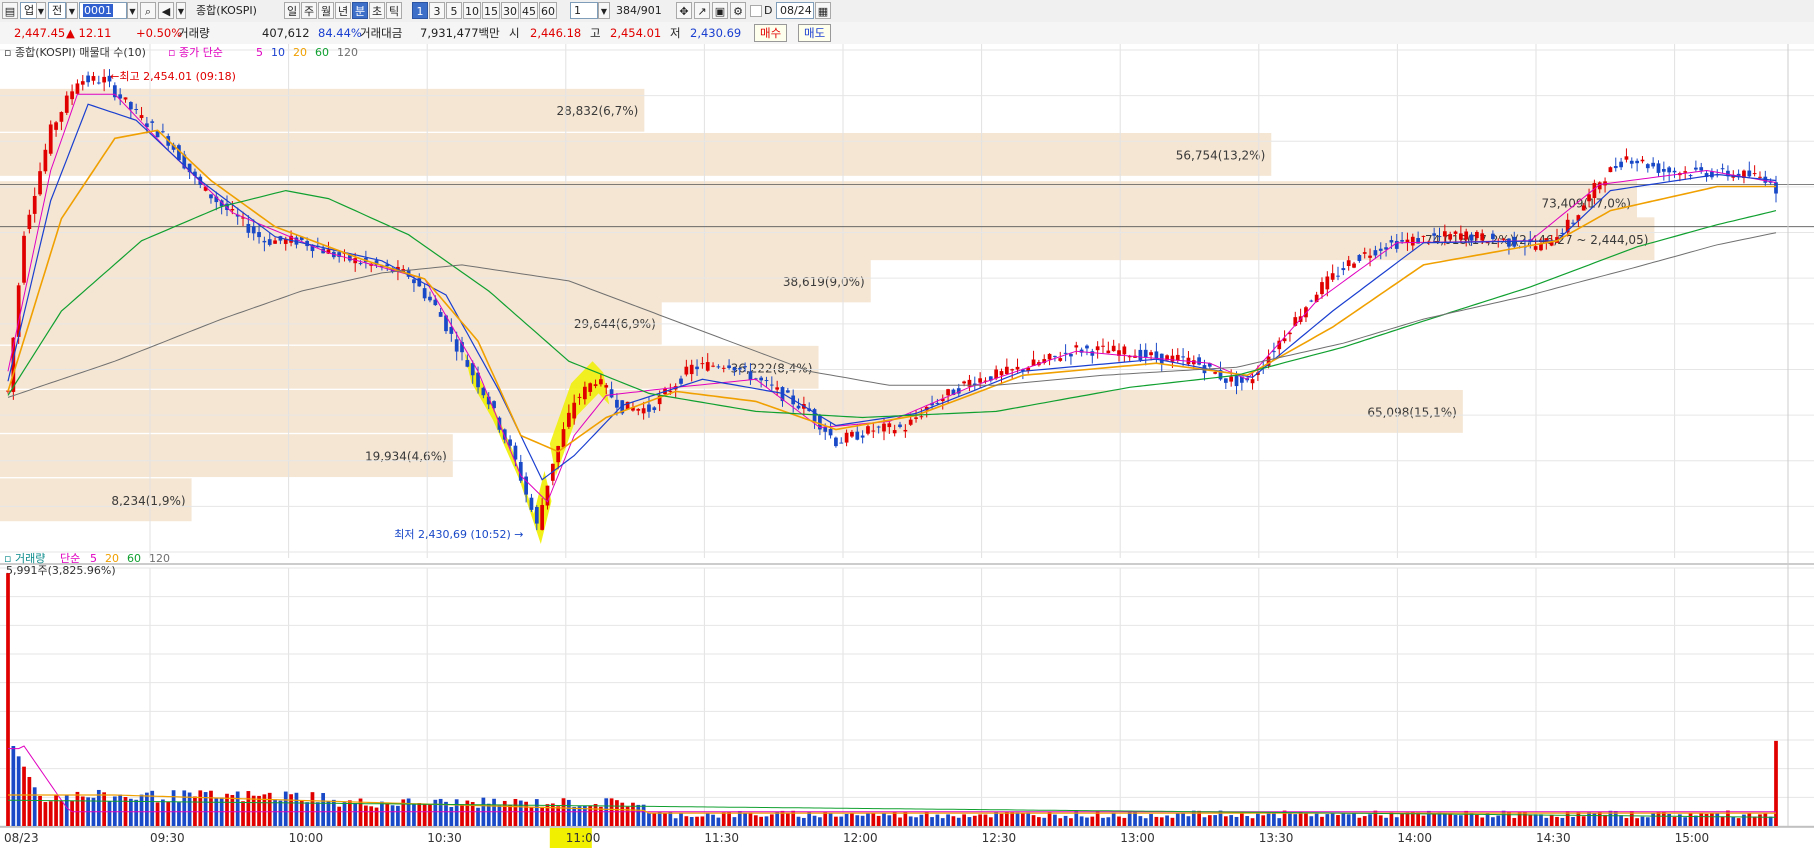 The image size is (1814, 854). What do you see at coordinates (529, 10) in the screenshot?
I see `interval-button-45: 45` at bounding box center [529, 10].